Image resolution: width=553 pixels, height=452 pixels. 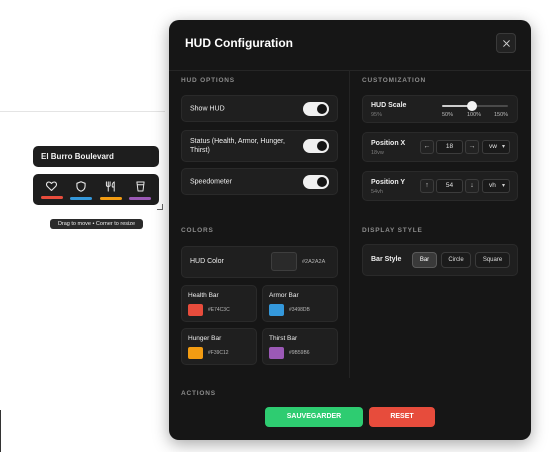 I want to click on position-x-increase-button: →, so click(x=472, y=147).